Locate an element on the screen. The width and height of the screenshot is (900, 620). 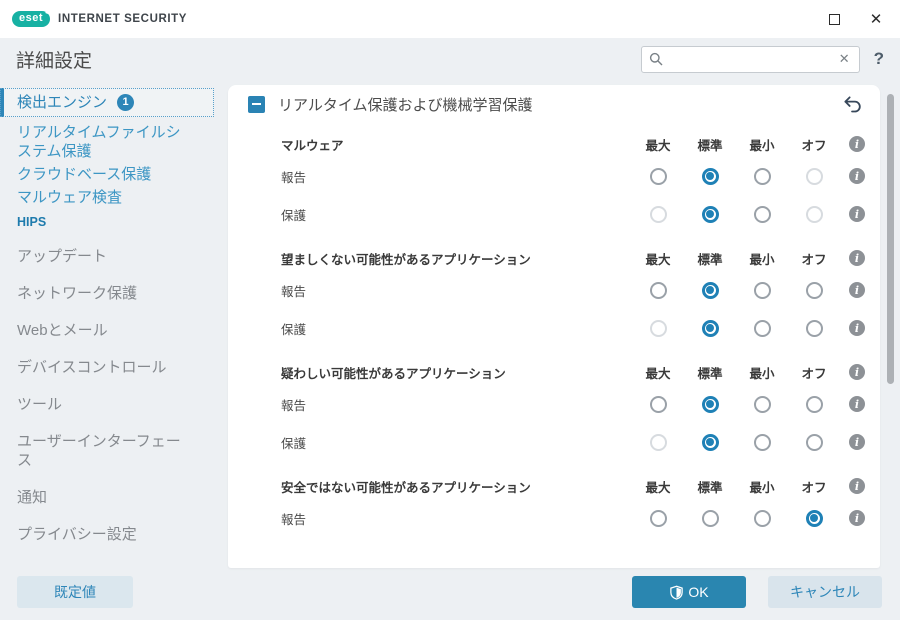
search-box: ✕ is located at coordinates (750, 59).